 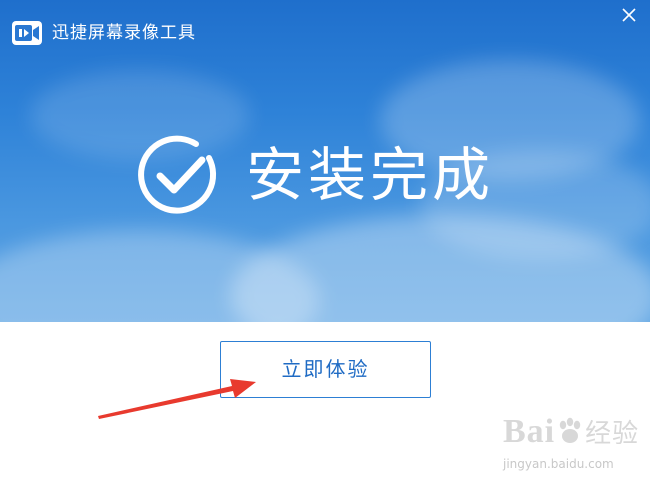 What do you see at coordinates (27, 33) in the screenshot?
I see `video-camera-icon` at bounding box center [27, 33].